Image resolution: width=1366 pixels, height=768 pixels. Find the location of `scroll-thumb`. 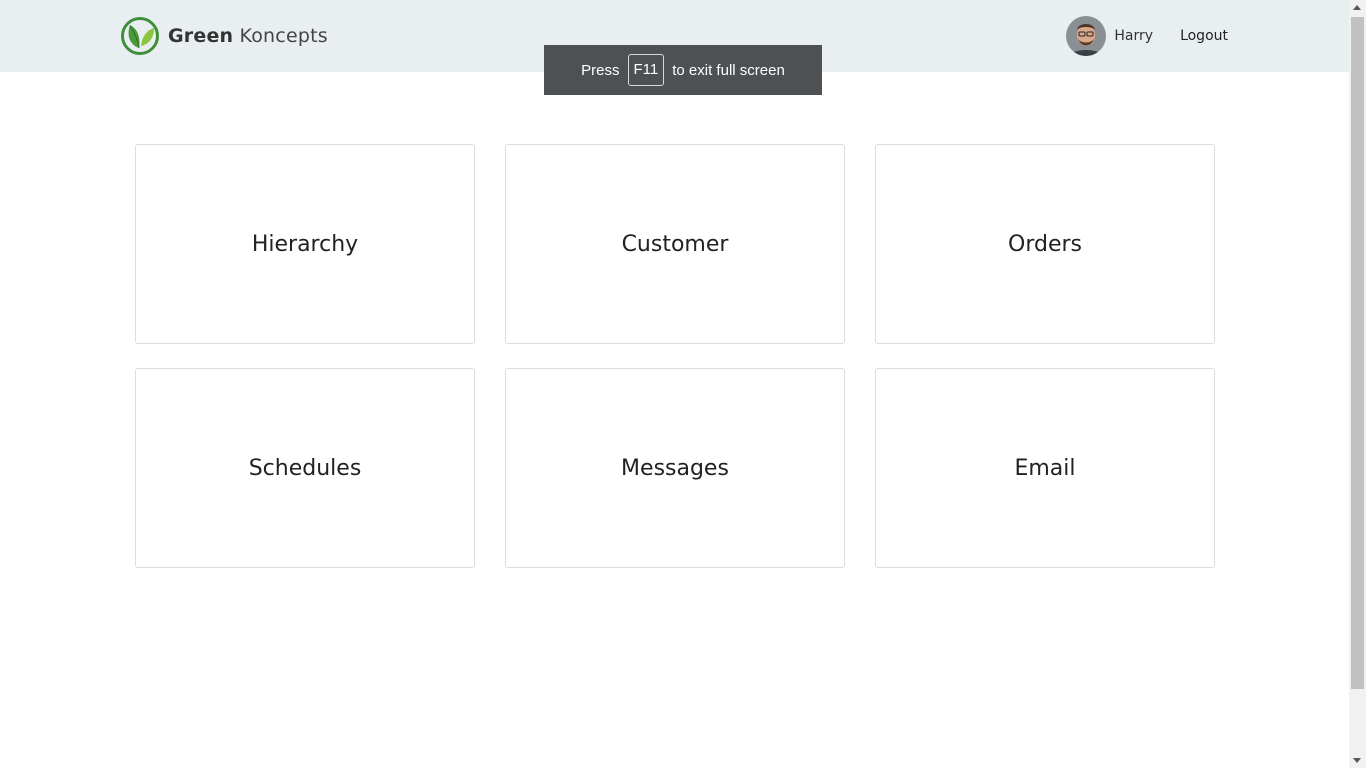

scroll-thumb is located at coordinates (1357, 353).